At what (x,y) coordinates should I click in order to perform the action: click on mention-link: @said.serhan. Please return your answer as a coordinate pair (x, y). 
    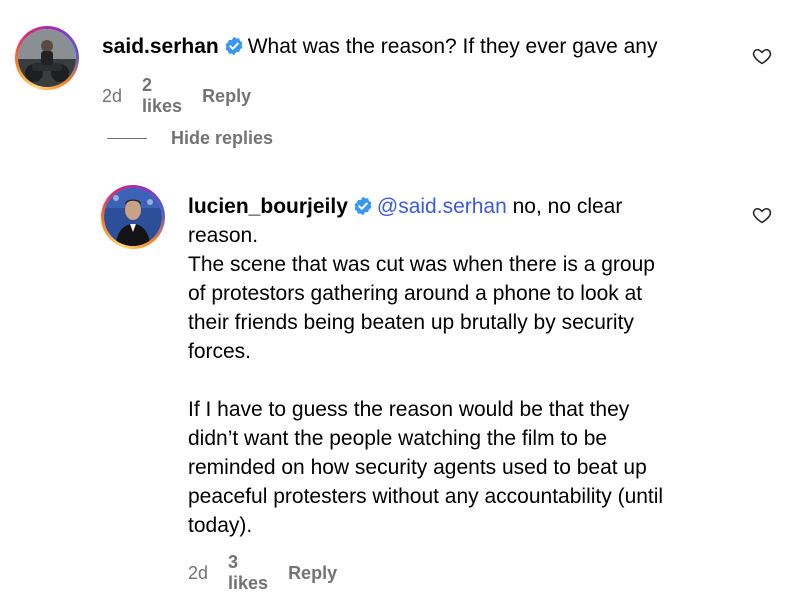
    Looking at the image, I should click on (442, 206).